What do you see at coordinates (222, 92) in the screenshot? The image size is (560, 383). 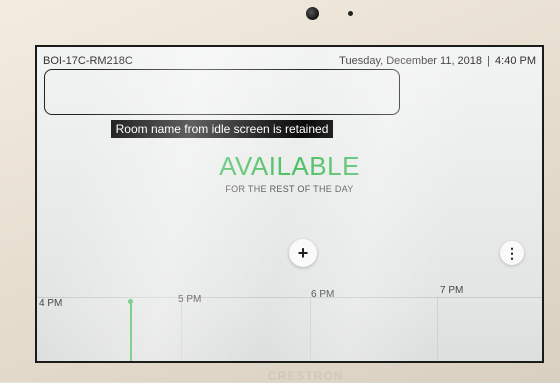 I see `room-name-highlight-box` at bounding box center [222, 92].